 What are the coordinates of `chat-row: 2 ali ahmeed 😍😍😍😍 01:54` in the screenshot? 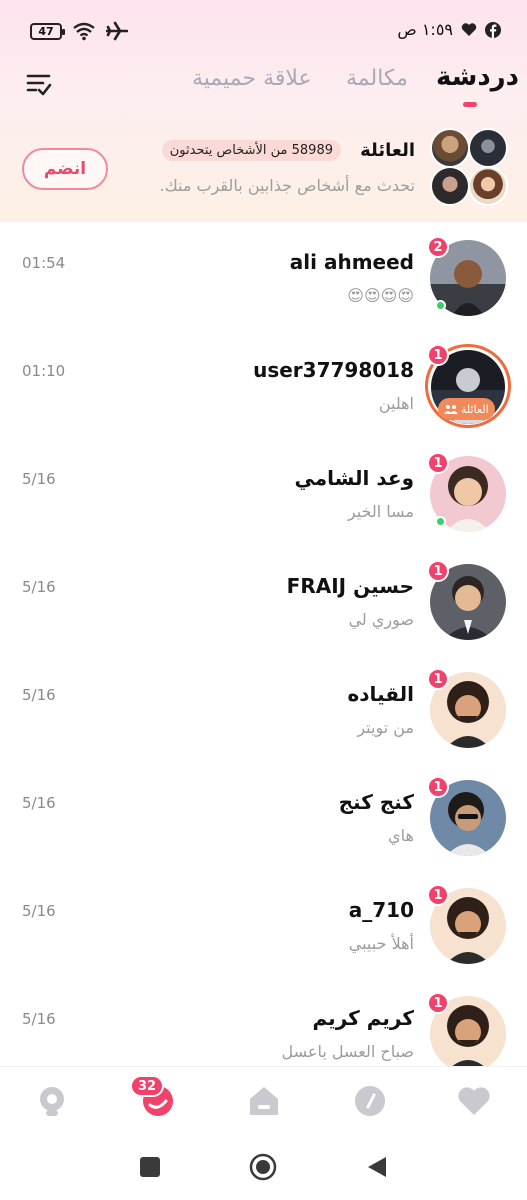 It's located at (263, 278).